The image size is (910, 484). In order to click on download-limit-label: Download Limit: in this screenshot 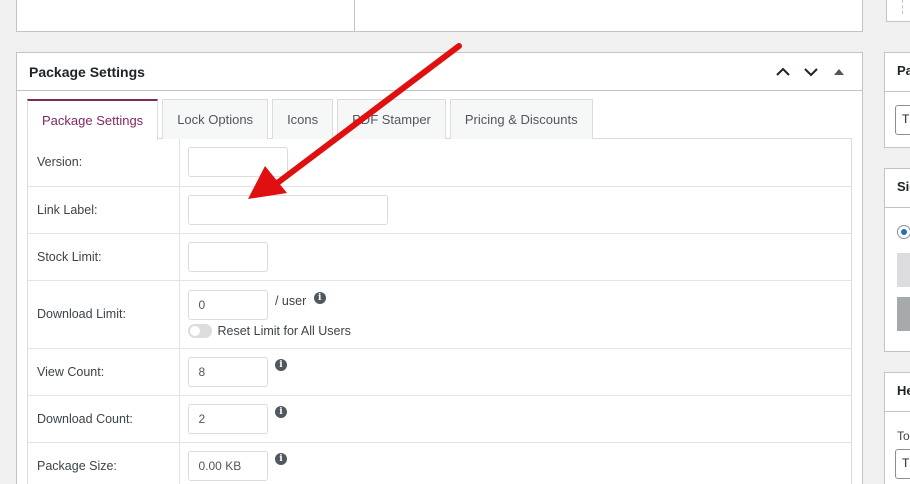, I will do `click(104, 313)`.